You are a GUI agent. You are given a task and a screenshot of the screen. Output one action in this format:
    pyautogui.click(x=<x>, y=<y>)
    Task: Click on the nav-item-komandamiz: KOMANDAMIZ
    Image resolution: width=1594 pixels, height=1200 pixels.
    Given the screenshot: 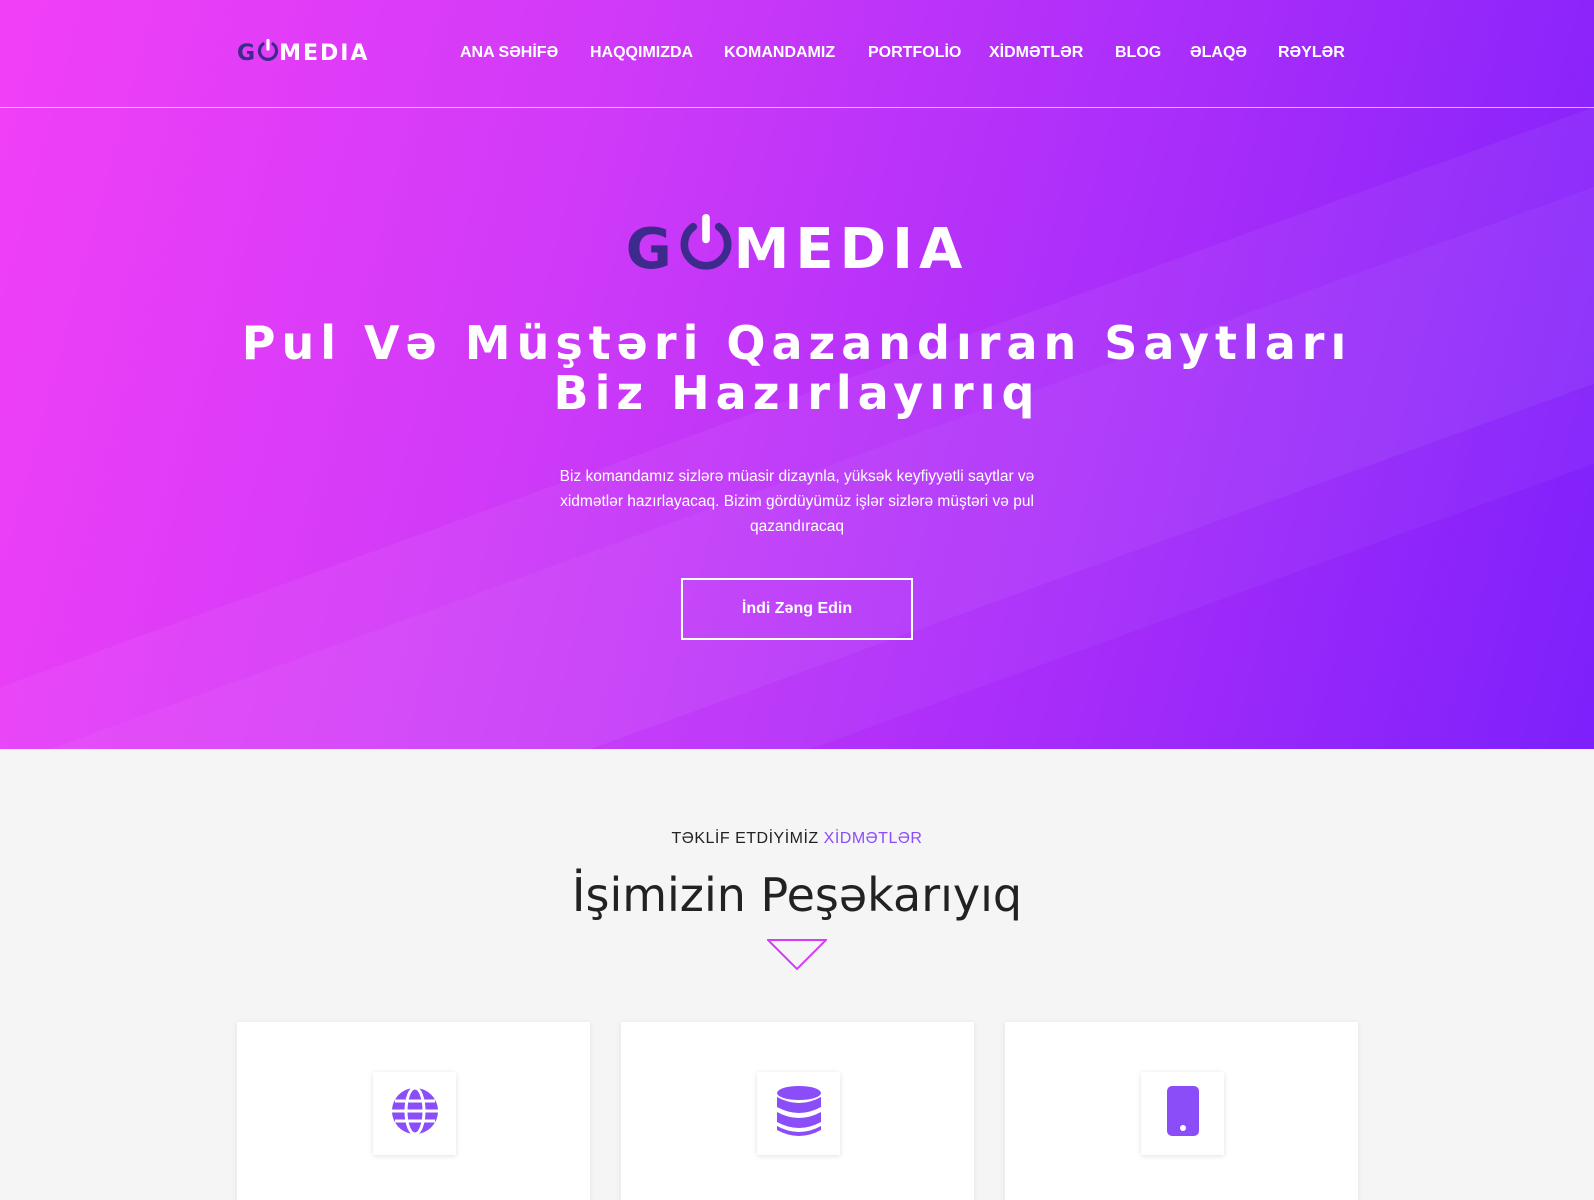 What is the action you would take?
    pyautogui.click(x=779, y=53)
    